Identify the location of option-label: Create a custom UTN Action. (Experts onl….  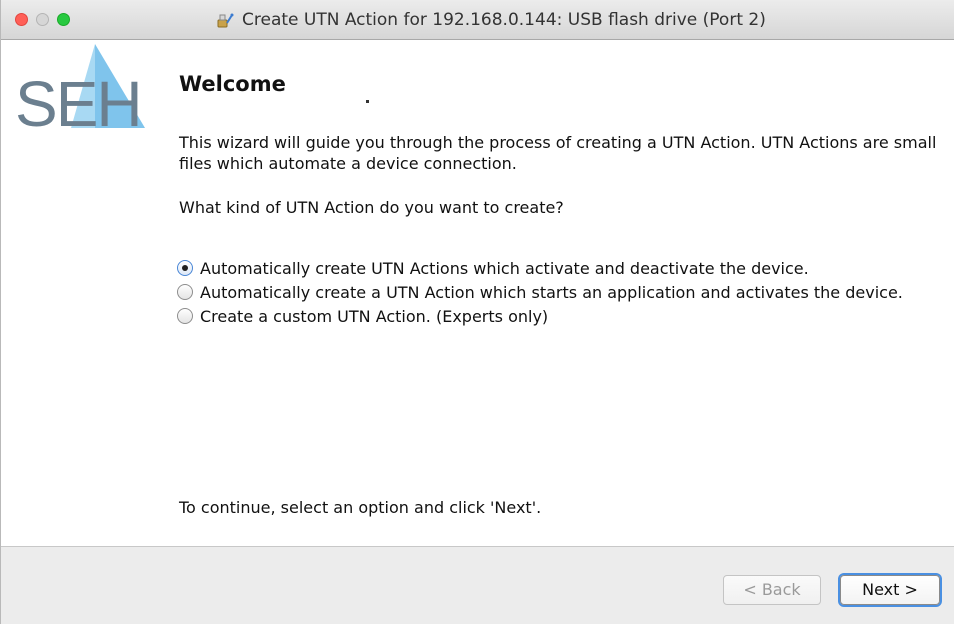
(374, 316).